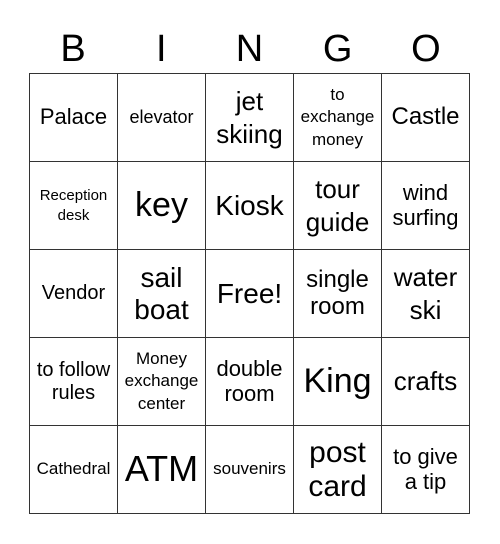  Describe the element at coordinates (162, 206) in the screenshot. I see `bingo-cell: key` at that location.